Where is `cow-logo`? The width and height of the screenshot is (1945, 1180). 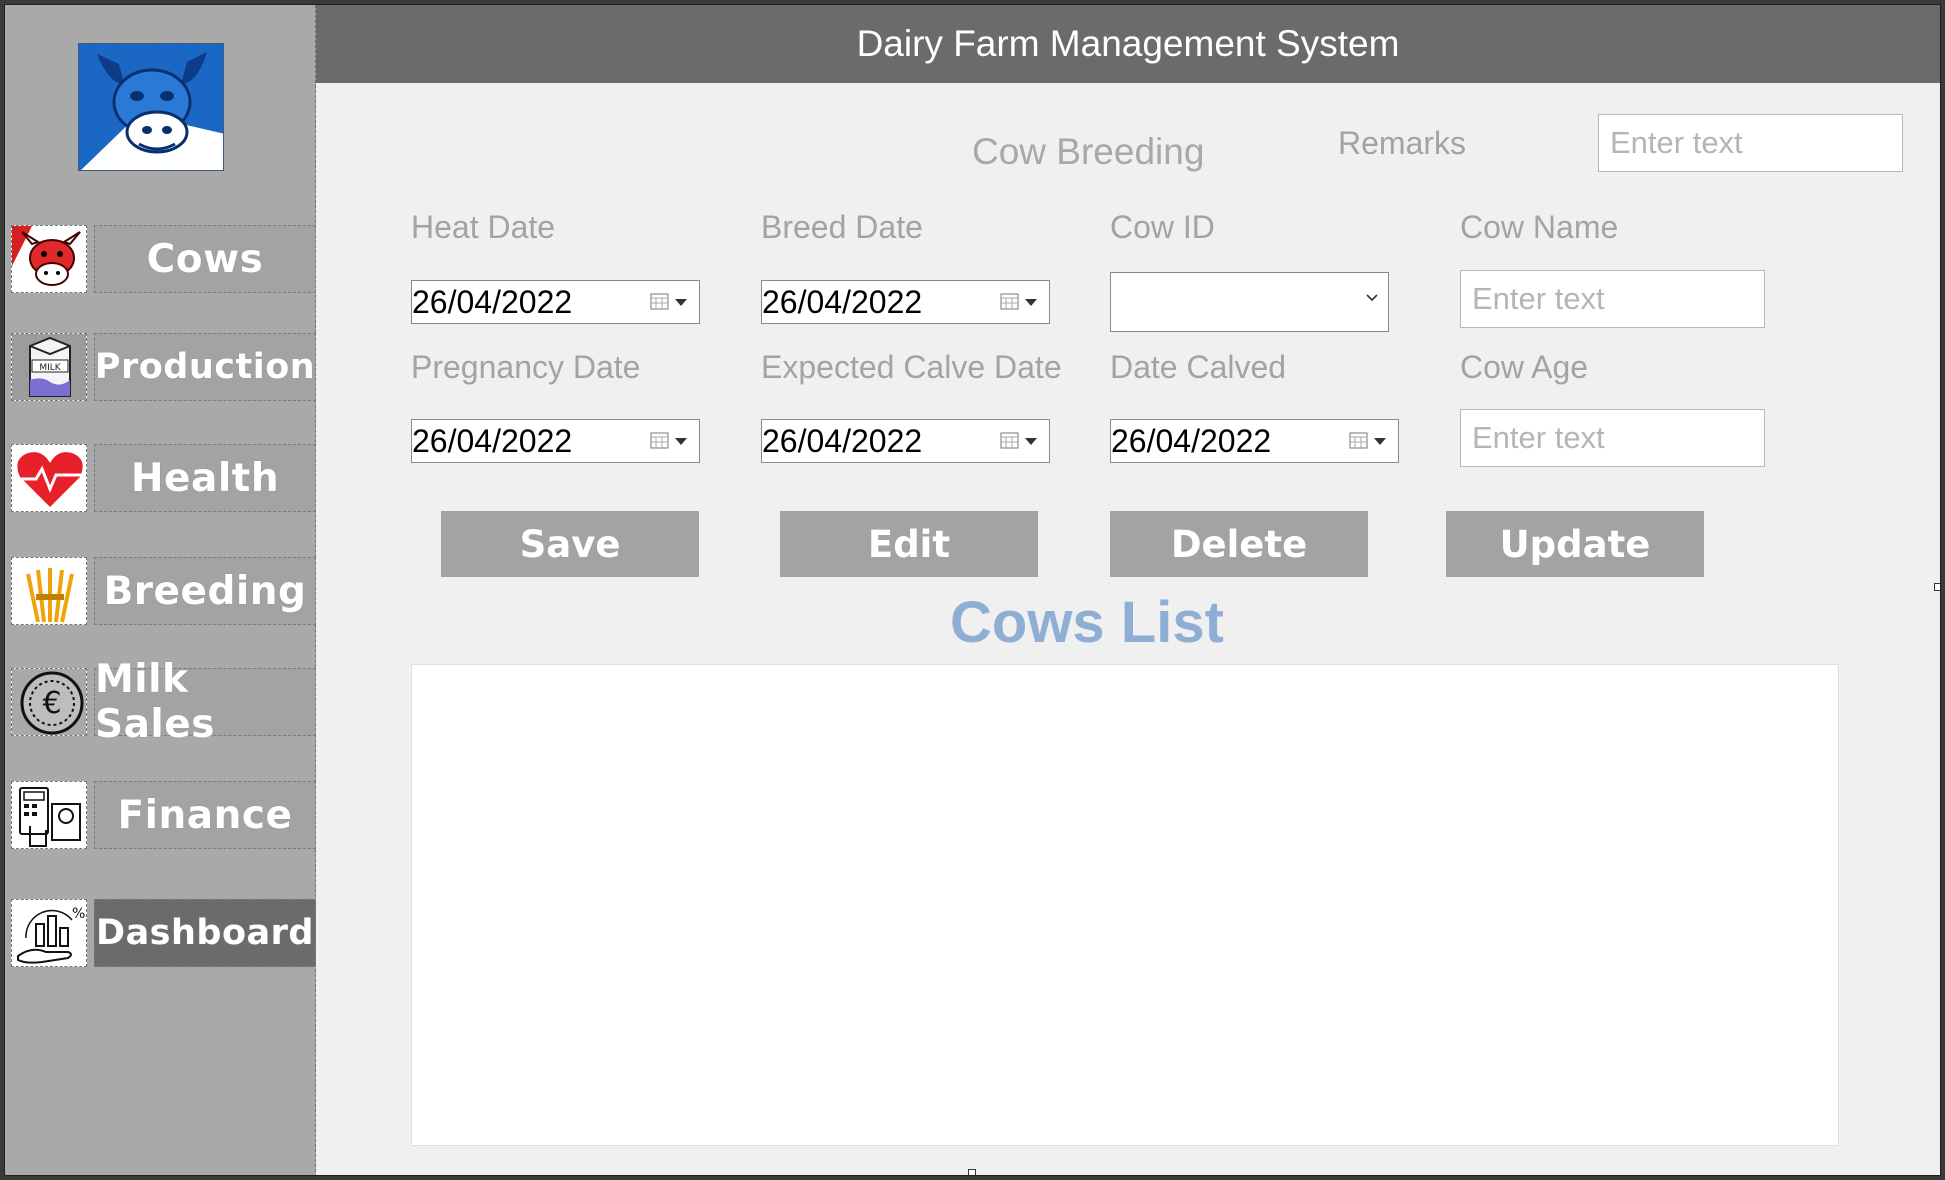
cow-logo is located at coordinates (151, 107).